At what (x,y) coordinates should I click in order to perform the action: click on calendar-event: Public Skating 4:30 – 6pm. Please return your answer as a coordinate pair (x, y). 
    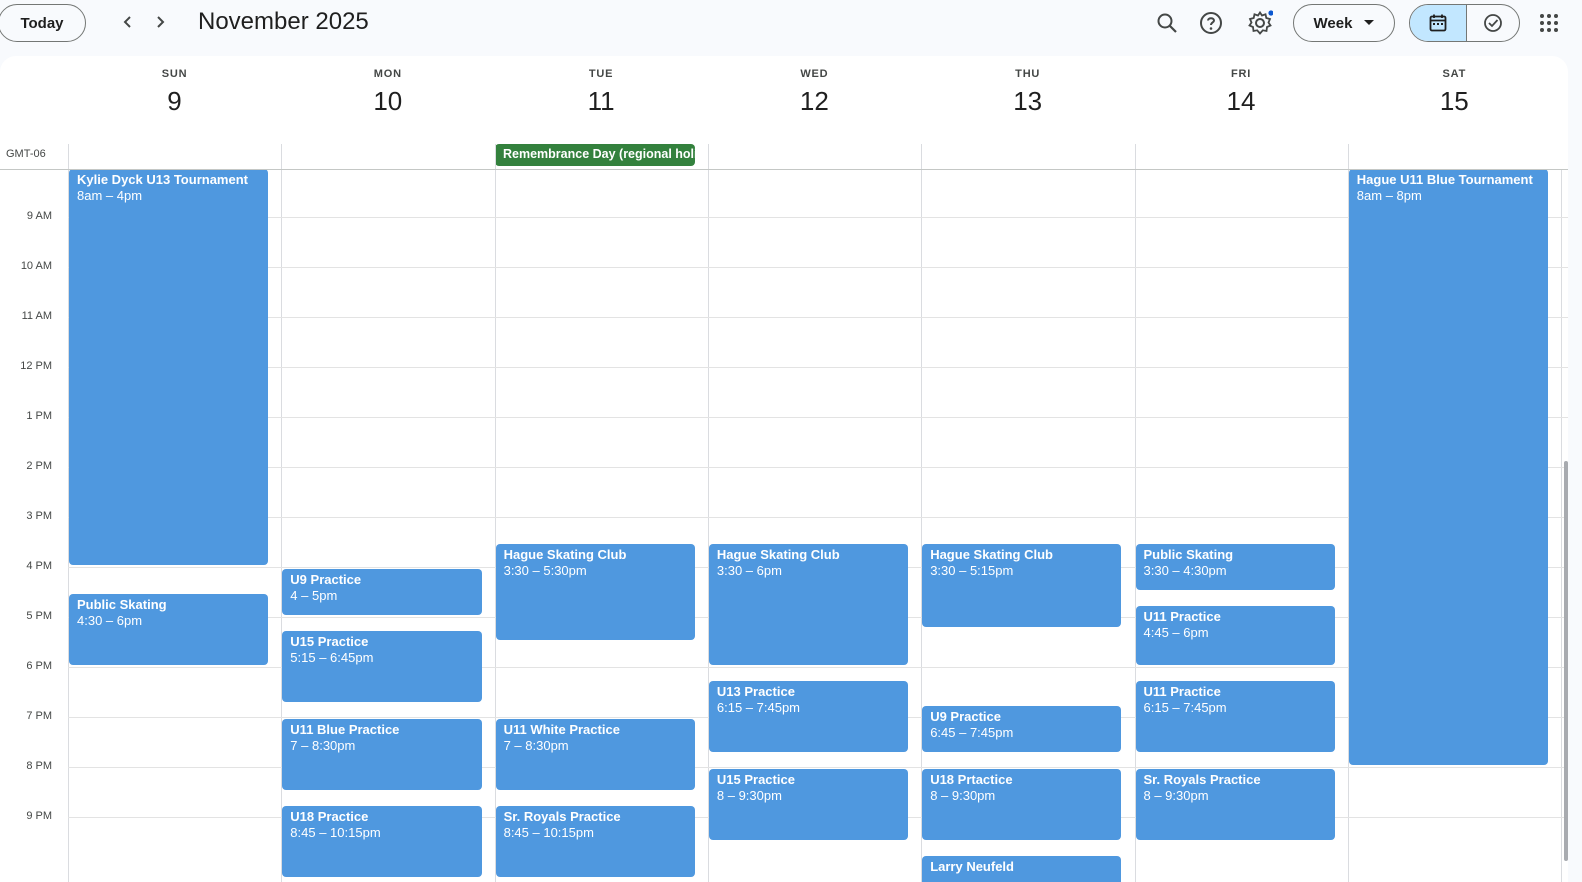
    Looking at the image, I should click on (169, 629).